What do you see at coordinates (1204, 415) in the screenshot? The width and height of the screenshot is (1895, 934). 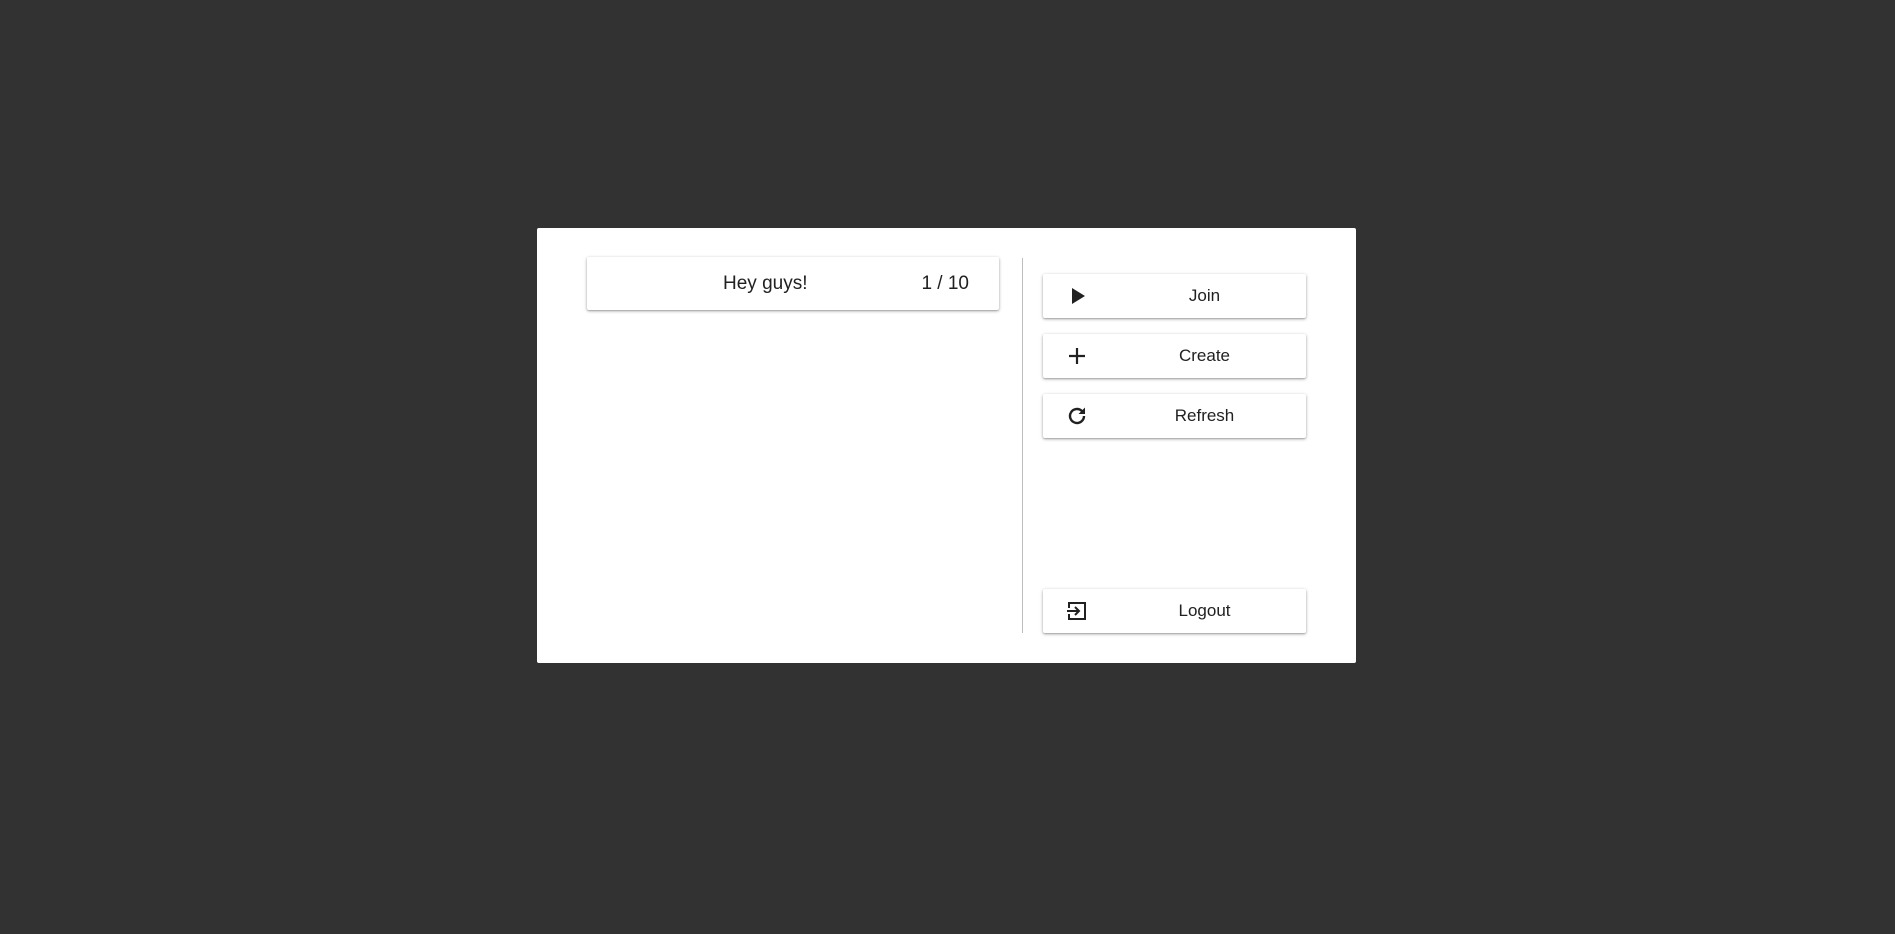 I see `refresh-button-label: Refresh` at bounding box center [1204, 415].